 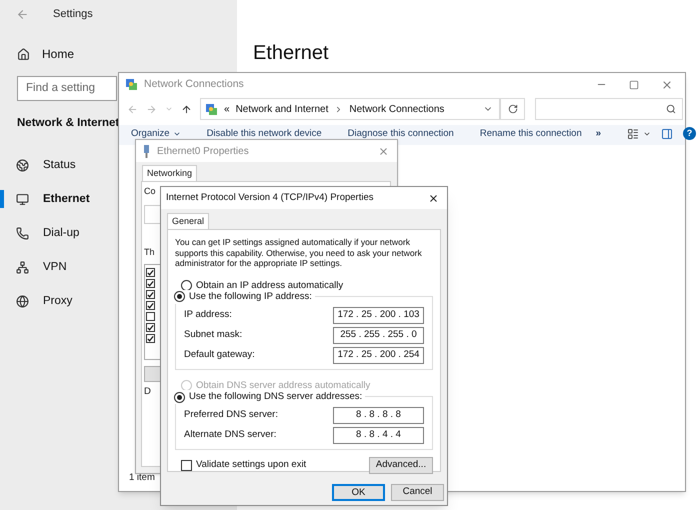 I want to click on nav-item: Proxy, so click(x=50, y=301).